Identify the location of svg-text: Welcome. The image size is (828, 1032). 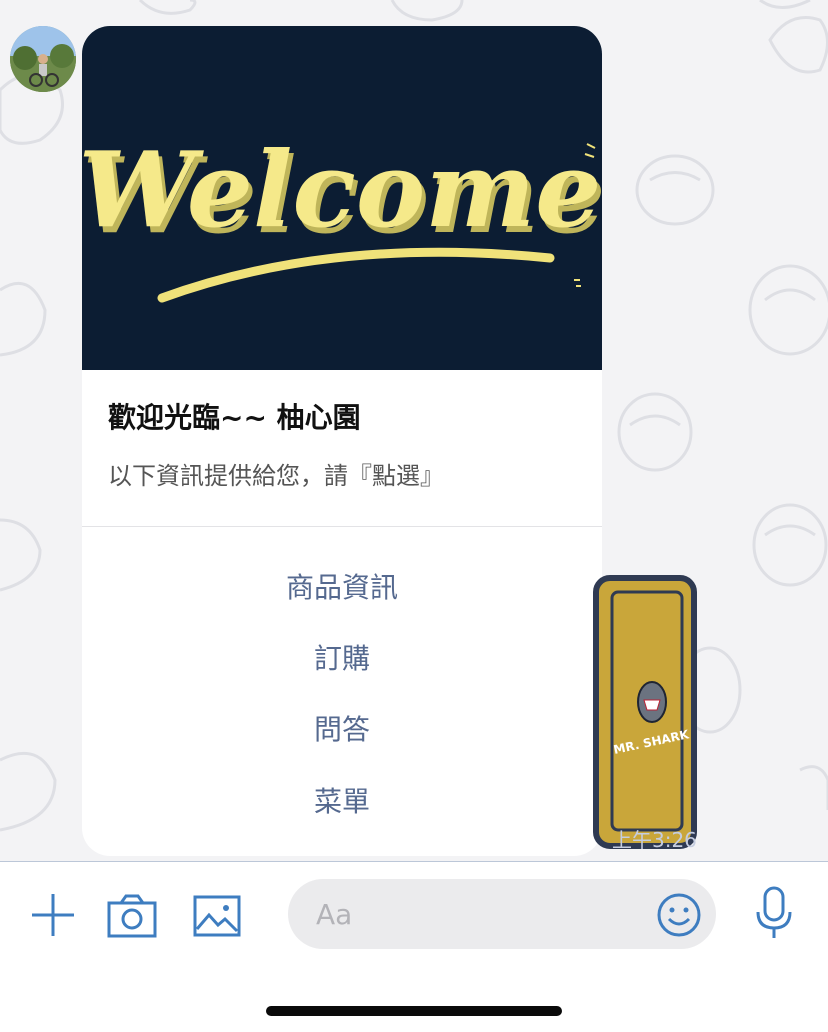
(341, 189).